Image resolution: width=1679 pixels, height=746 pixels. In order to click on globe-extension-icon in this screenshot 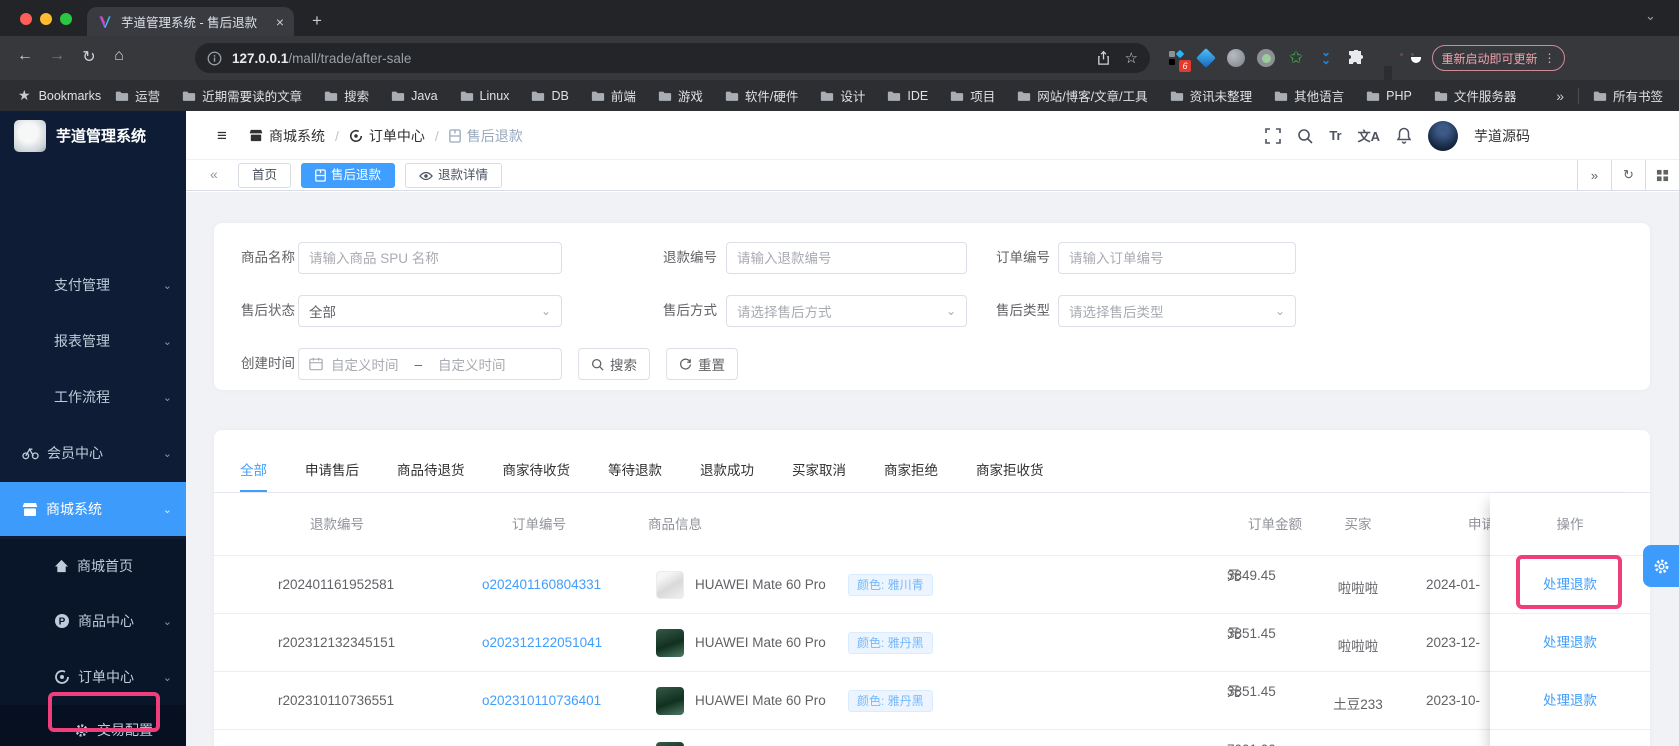, I will do `click(1236, 58)`.